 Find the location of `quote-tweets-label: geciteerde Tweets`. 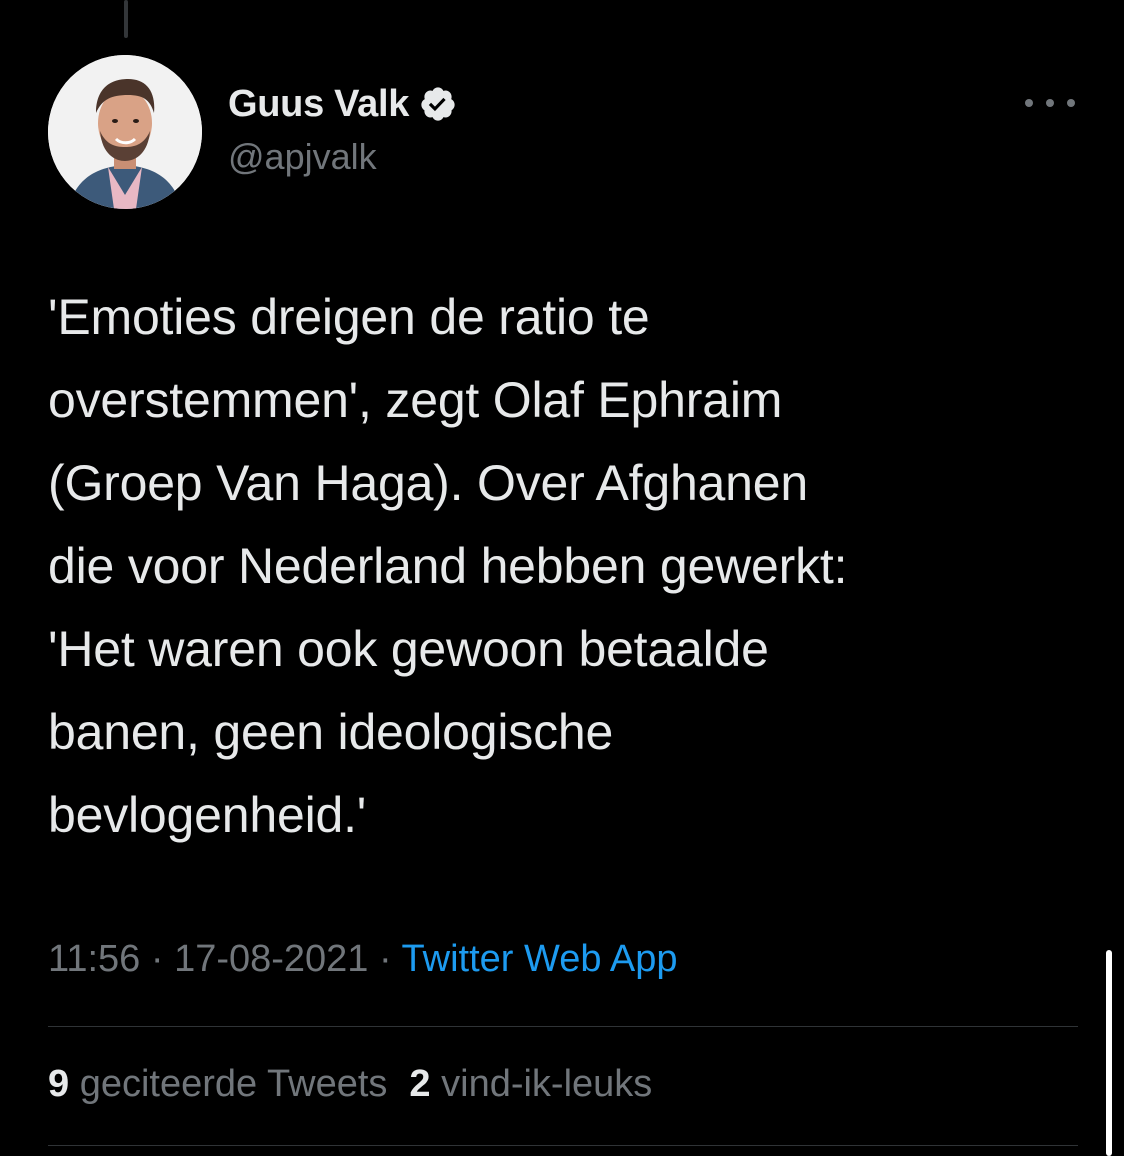

quote-tweets-label: geciteerde Tweets is located at coordinates (233, 1084).